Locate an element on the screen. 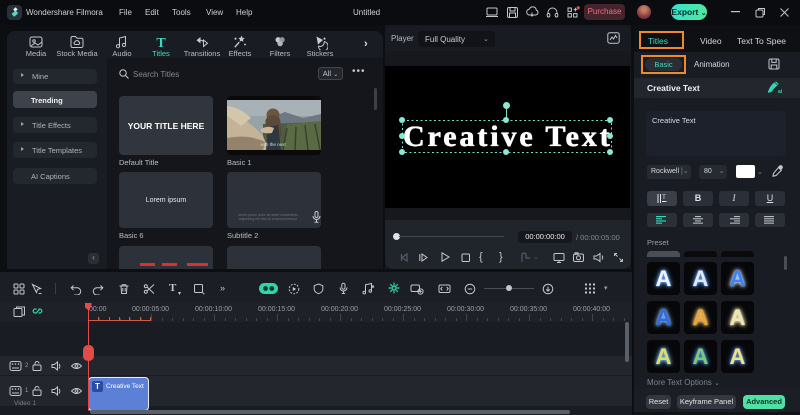 The image size is (800, 415). svg-text: ai is located at coordinates (780, 91).